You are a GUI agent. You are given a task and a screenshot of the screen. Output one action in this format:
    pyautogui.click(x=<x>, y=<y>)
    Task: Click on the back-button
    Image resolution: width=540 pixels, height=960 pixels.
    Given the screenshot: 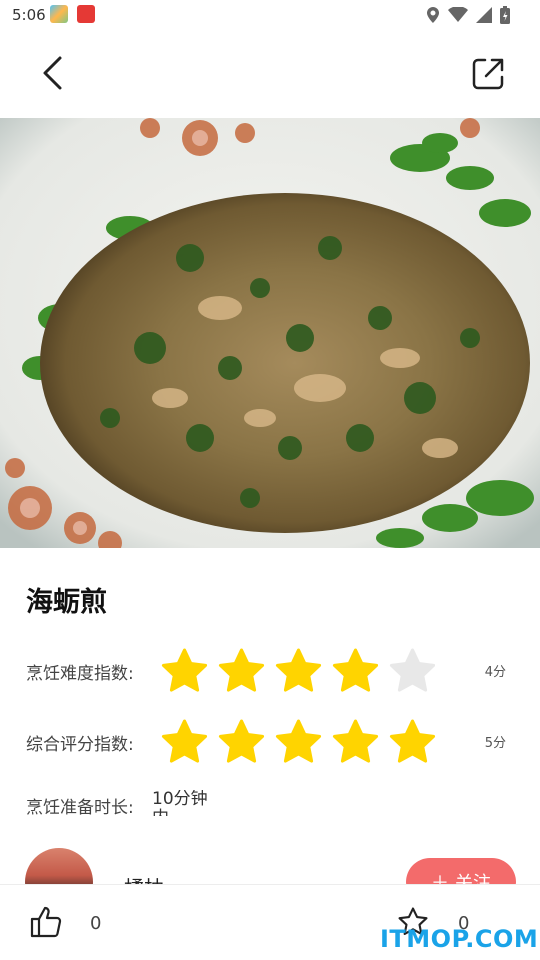 What is the action you would take?
    pyautogui.click(x=52, y=73)
    